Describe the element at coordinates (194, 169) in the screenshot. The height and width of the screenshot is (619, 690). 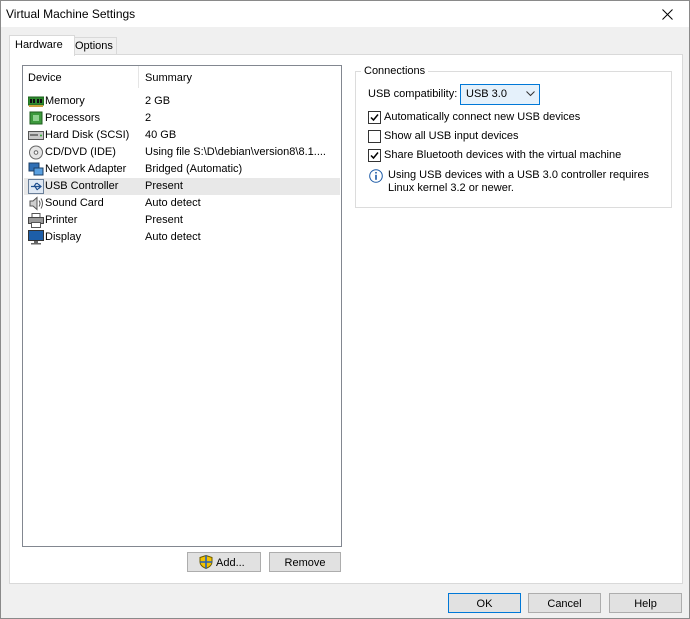
I see `device-summary: Bridged (Automatic)` at that location.